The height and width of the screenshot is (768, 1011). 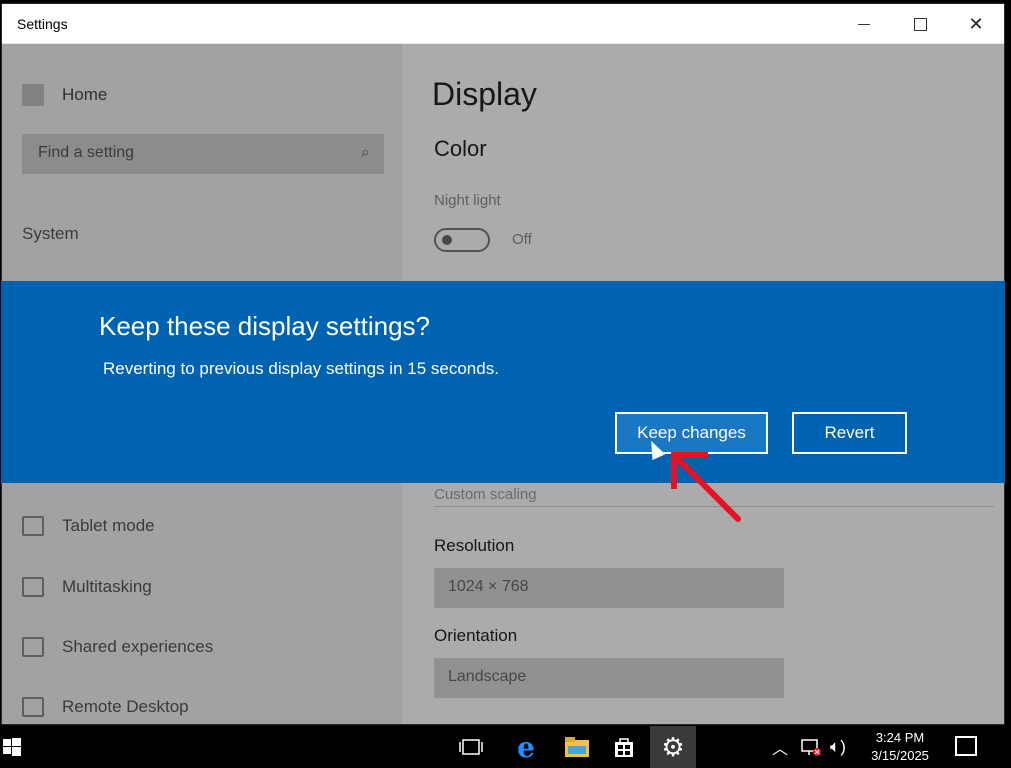 I want to click on store-button, so click(x=624, y=747).